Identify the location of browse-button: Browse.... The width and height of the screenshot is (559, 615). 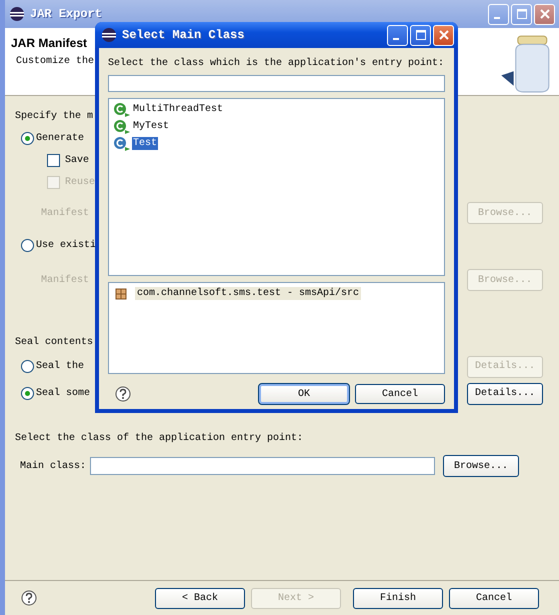
(481, 466).